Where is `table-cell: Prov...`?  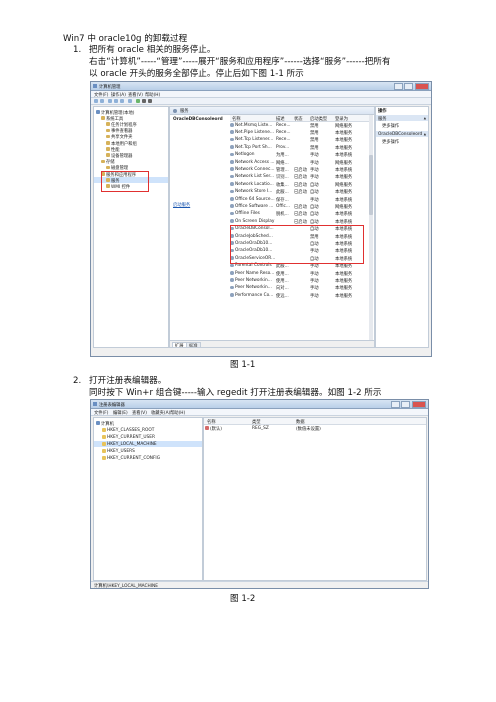
table-cell: Prov... is located at coordinates (283, 147).